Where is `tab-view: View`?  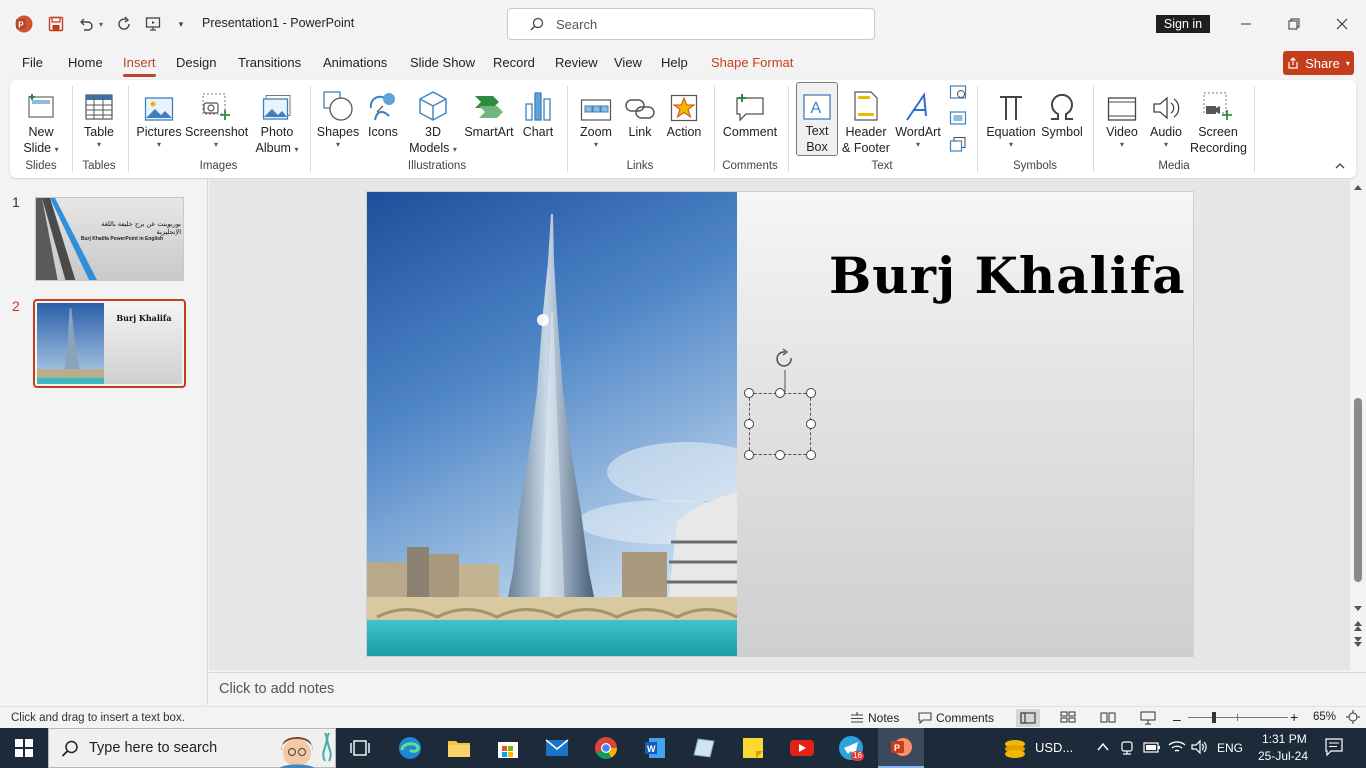 tab-view: View is located at coordinates (628, 62).